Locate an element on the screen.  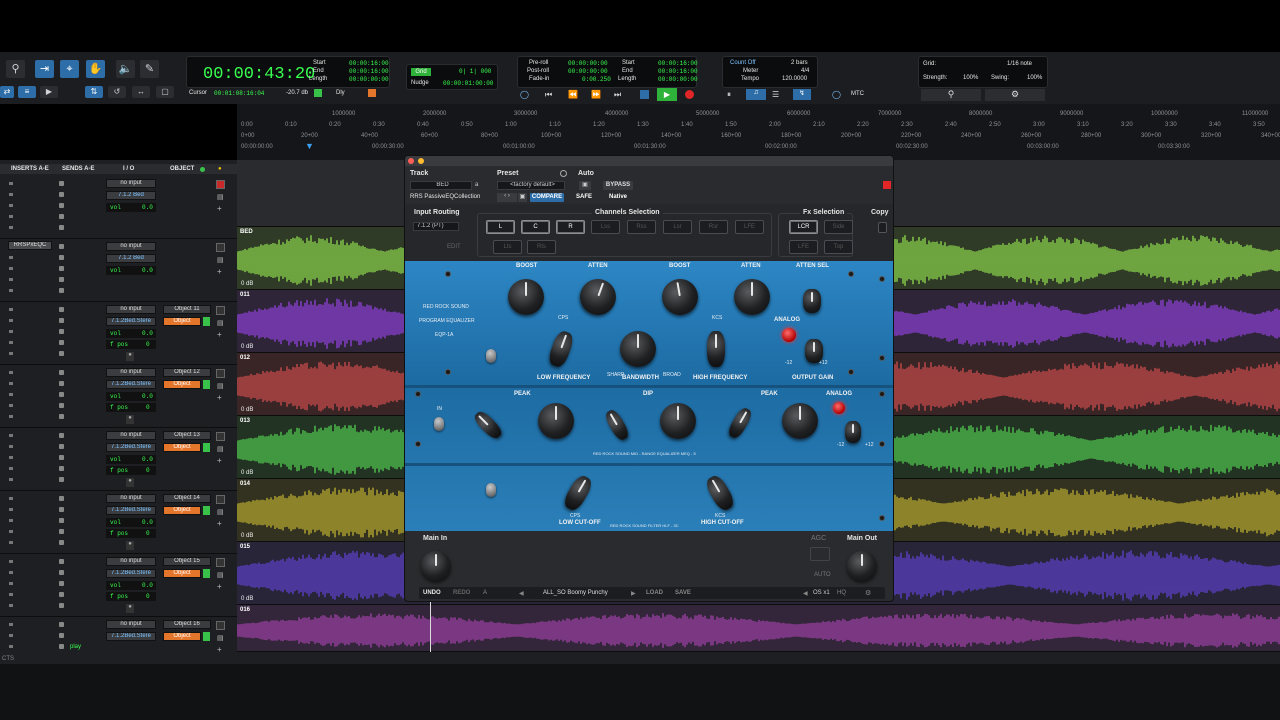
high-boost-knob is located at coordinates (680, 297).